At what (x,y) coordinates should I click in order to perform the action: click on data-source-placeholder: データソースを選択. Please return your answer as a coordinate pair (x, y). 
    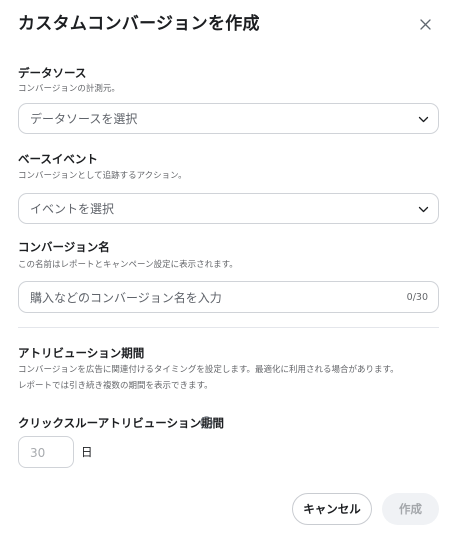
    Looking at the image, I should click on (84, 118).